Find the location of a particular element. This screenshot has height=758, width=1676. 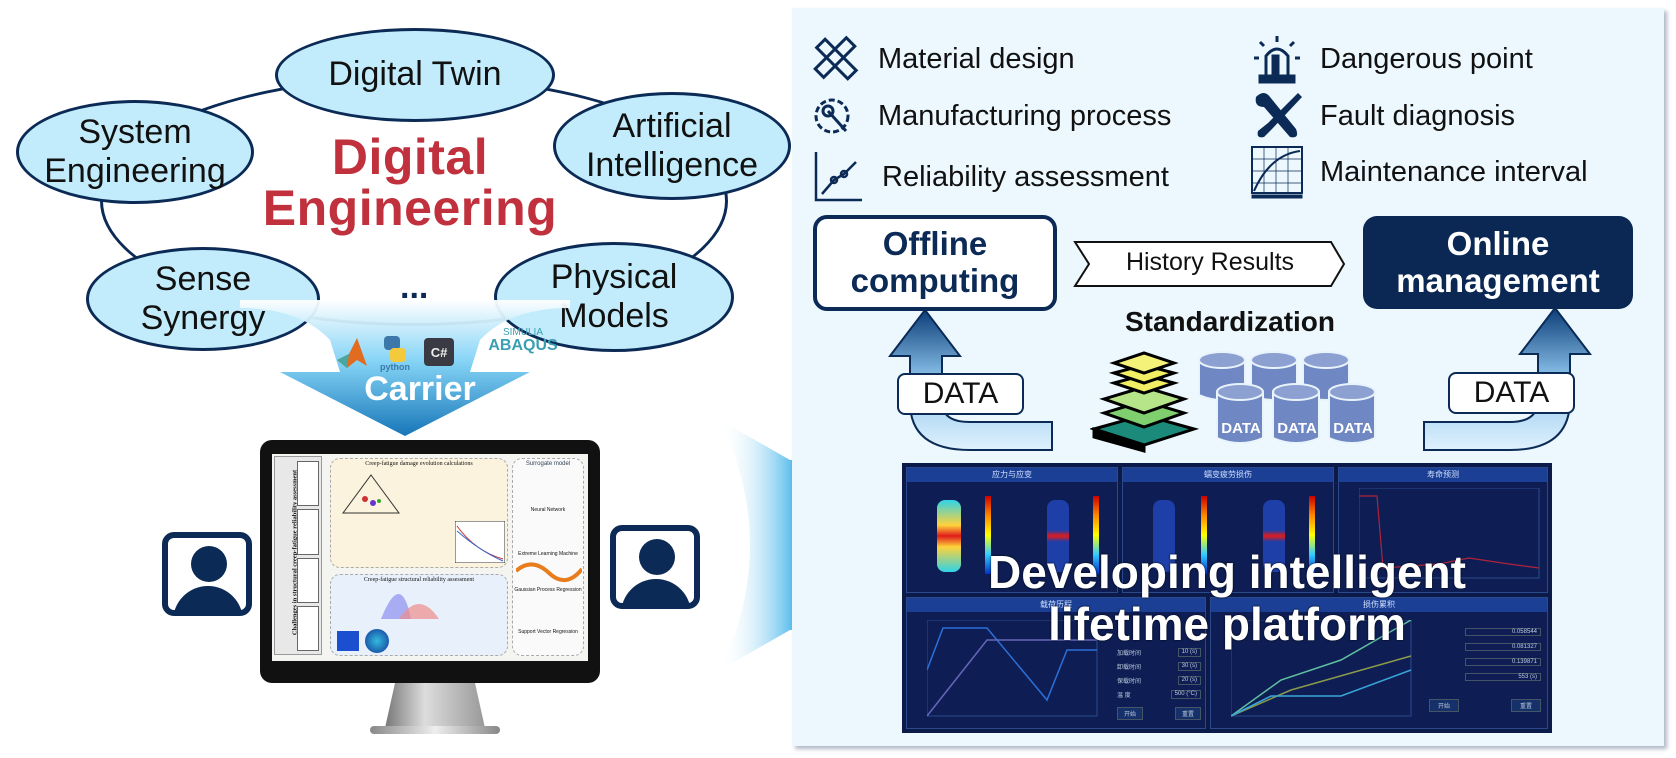

abaqus-label: ABAQUS is located at coordinates (523, 345).